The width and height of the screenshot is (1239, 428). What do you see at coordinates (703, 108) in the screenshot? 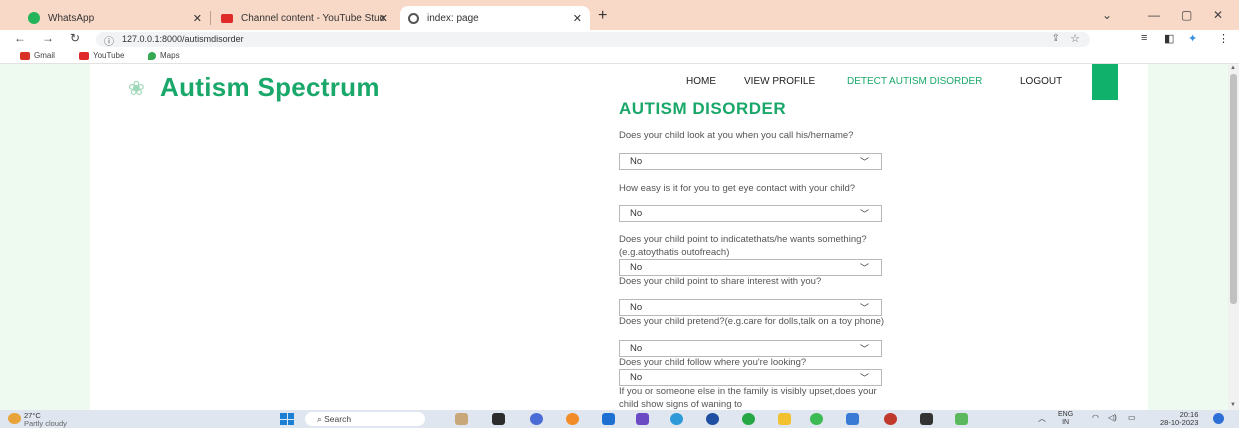
I see `form-heading: AUTISM DISORDER` at bounding box center [703, 108].